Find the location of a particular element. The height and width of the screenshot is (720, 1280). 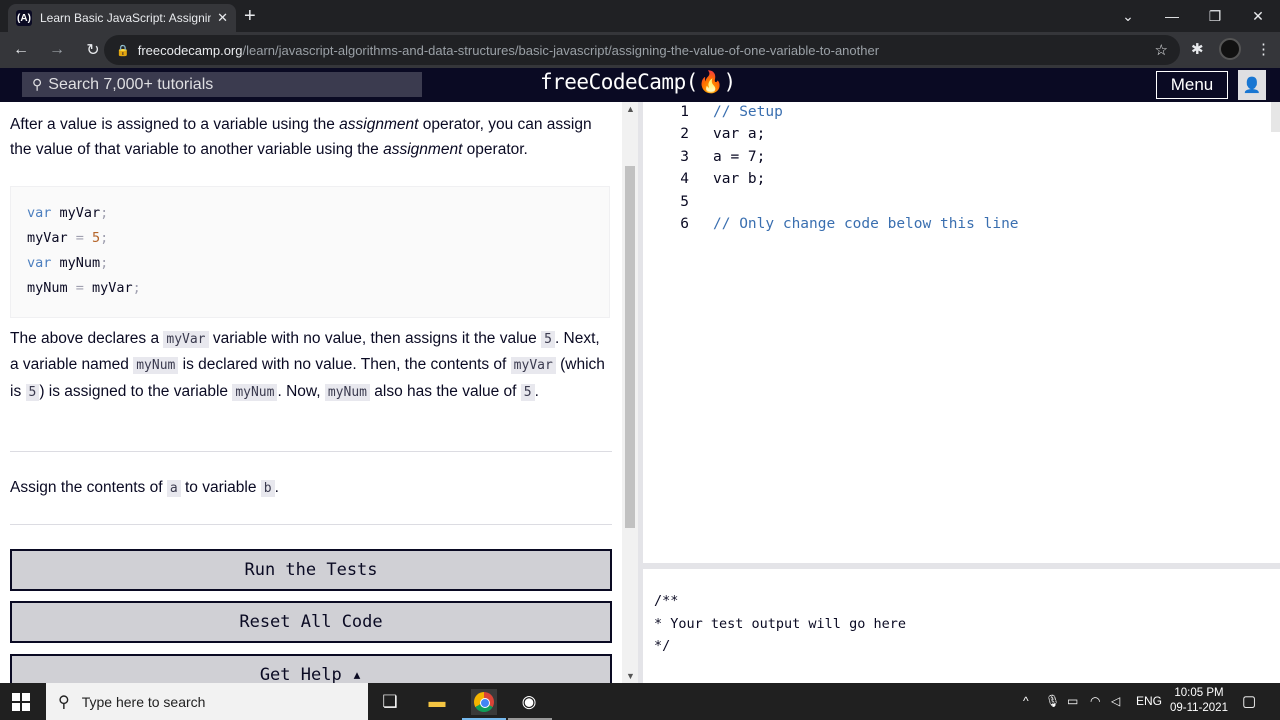

run-tests-button: Run the Tests is located at coordinates (311, 570).